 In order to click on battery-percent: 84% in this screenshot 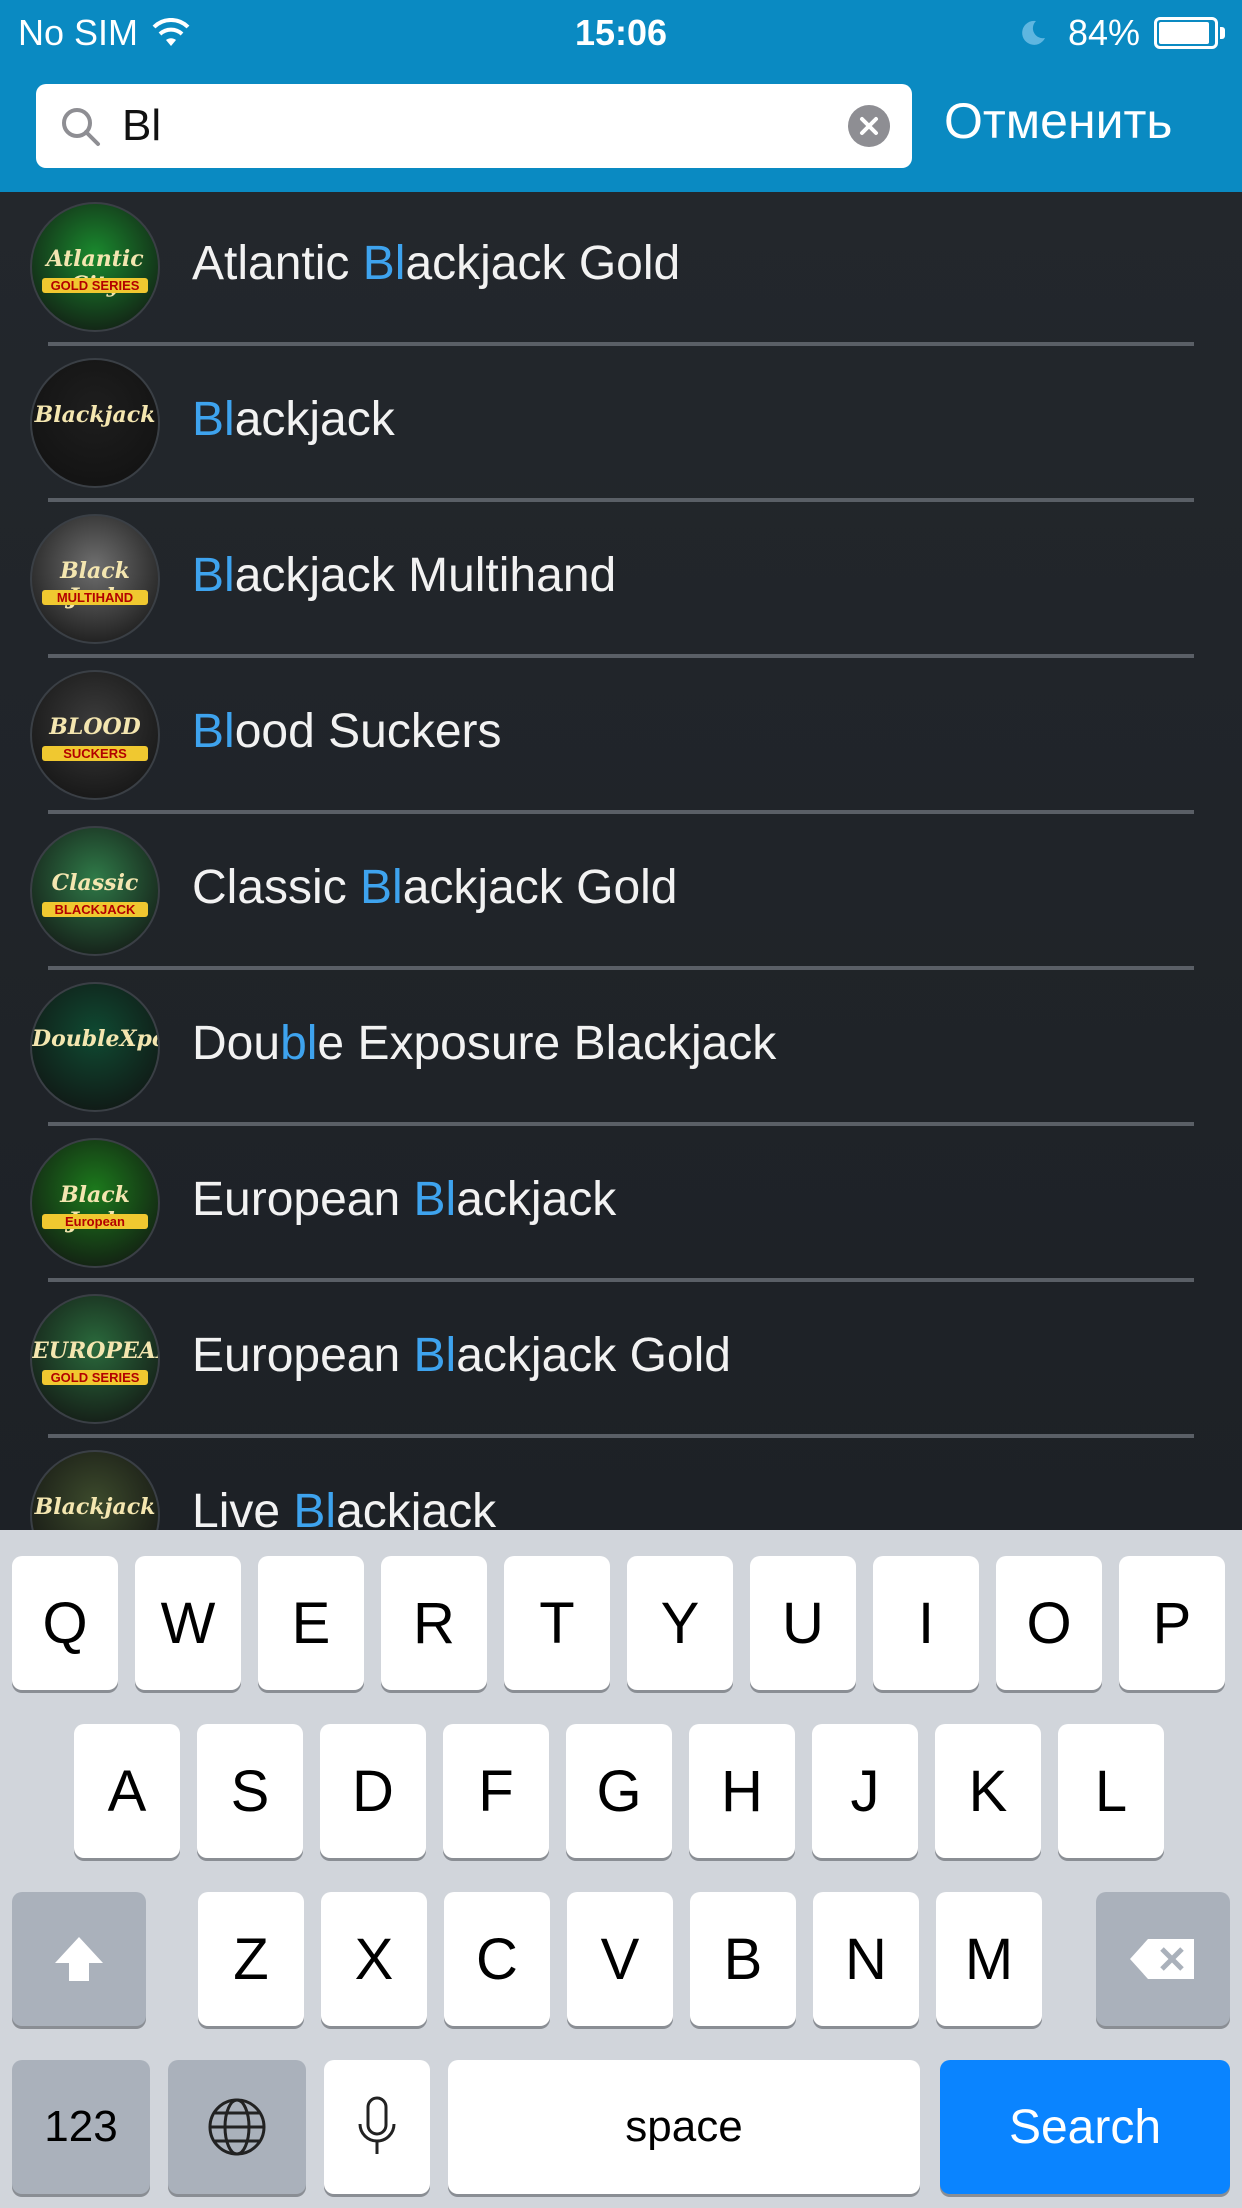, I will do `click(1103, 32)`.